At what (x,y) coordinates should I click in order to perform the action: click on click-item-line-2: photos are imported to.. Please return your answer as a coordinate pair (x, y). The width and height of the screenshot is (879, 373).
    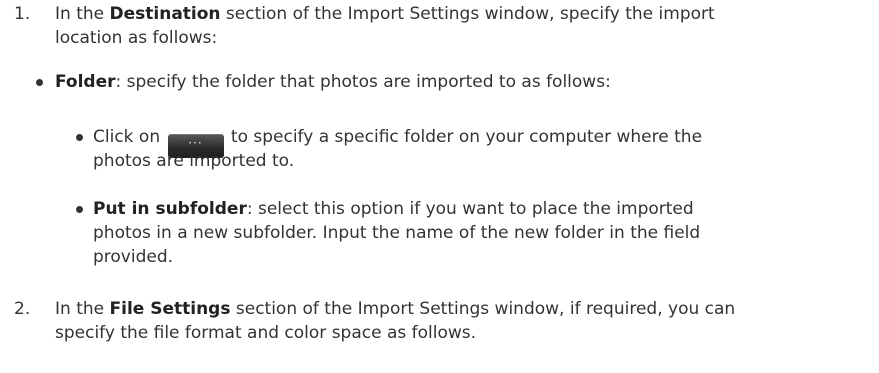
    Looking at the image, I should click on (194, 161).